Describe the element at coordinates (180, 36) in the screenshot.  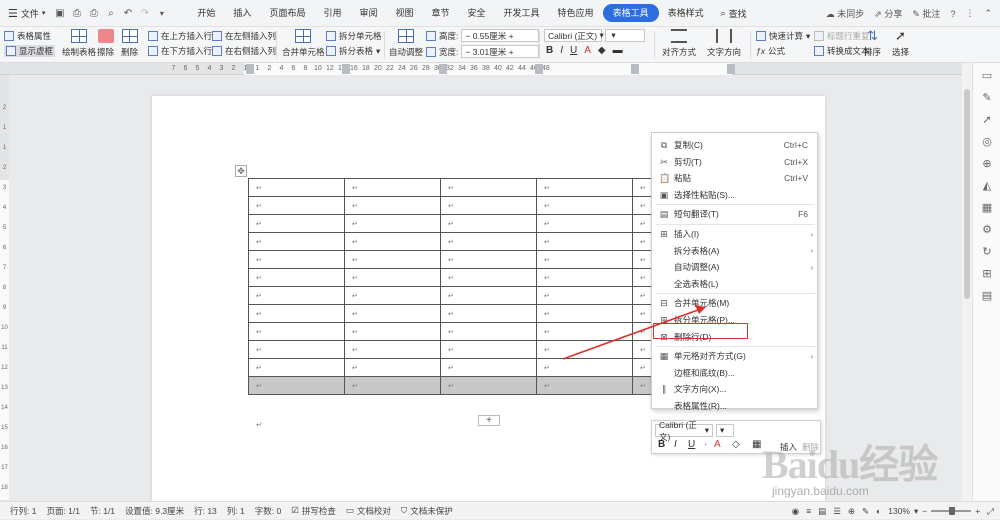
I see `insert-above-button: 在上方插入行` at that location.